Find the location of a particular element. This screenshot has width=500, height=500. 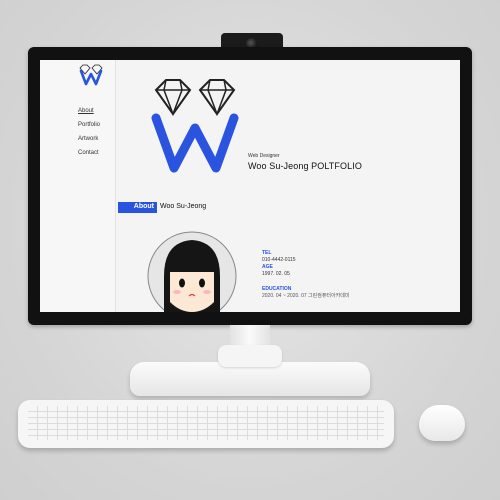

keyboard is located at coordinates (206, 424).